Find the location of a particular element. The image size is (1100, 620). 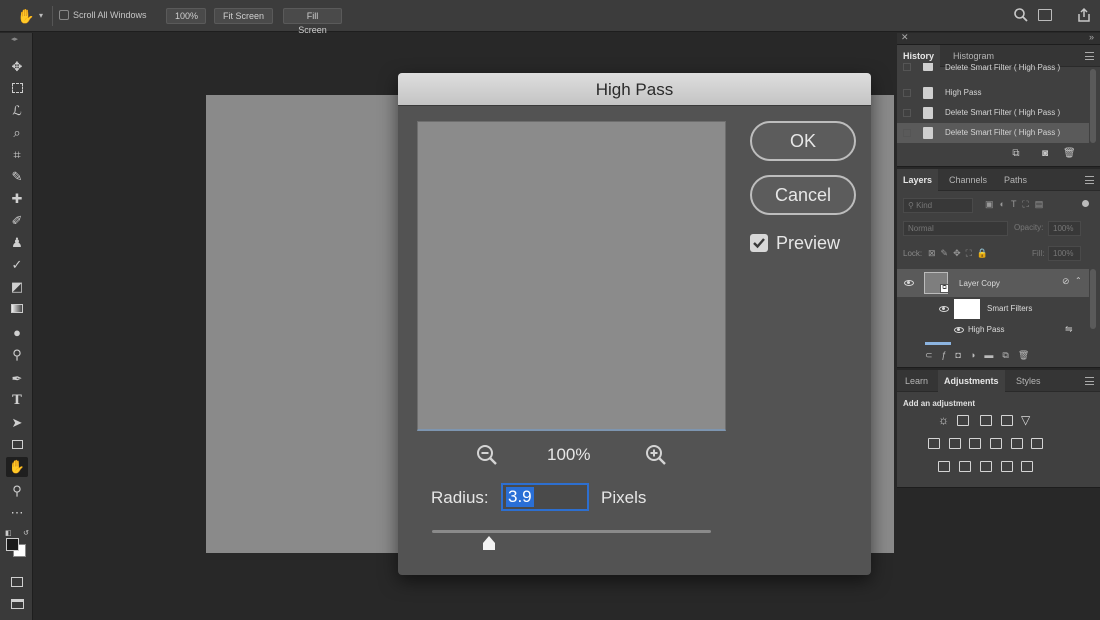

lock-options-icons: ⊠✎✥⛶🔒 is located at coordinates (960, 253).